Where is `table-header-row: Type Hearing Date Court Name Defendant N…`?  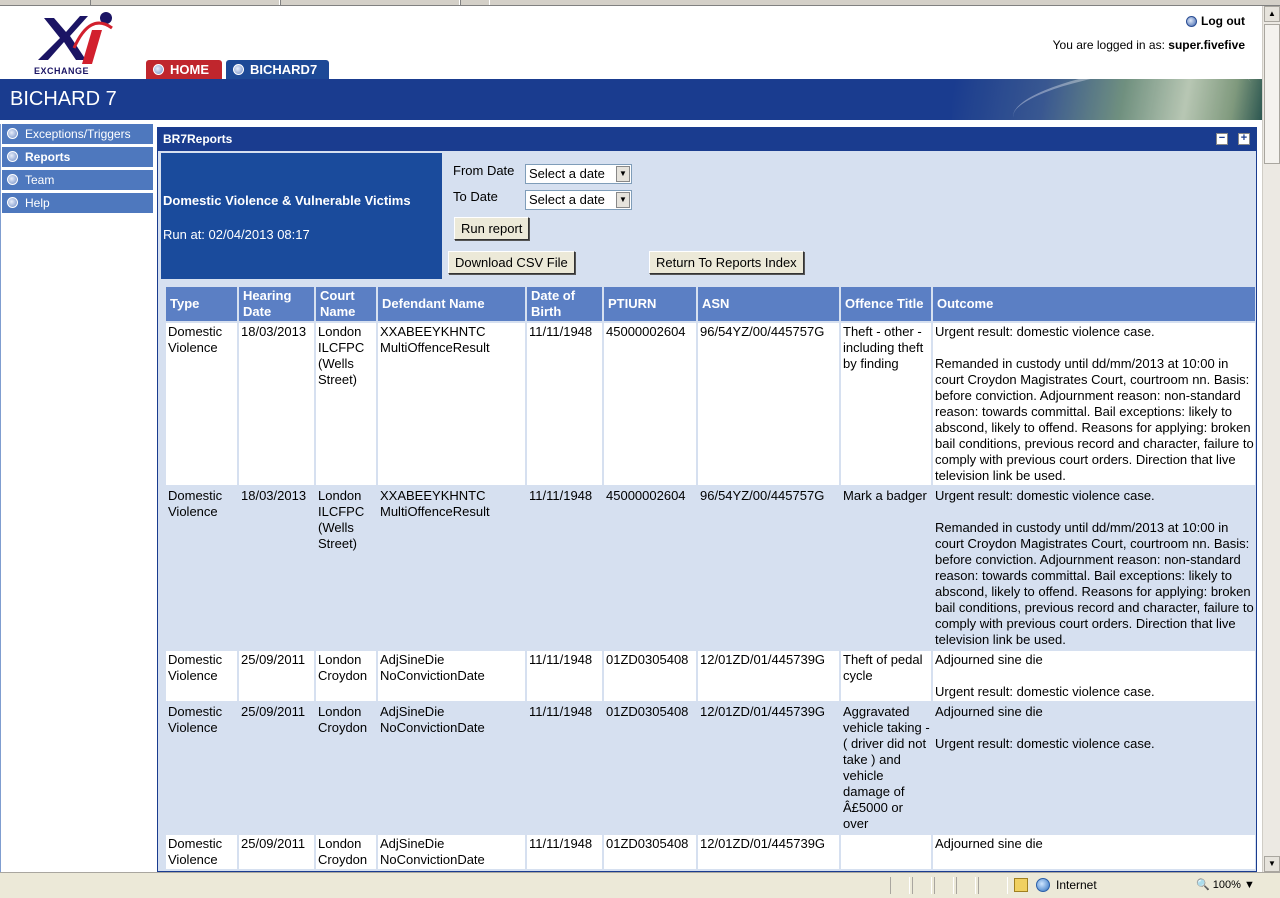
table-header-row: Type Hearing Date Court Name Defendant N… is located at coordinates (710, 304).